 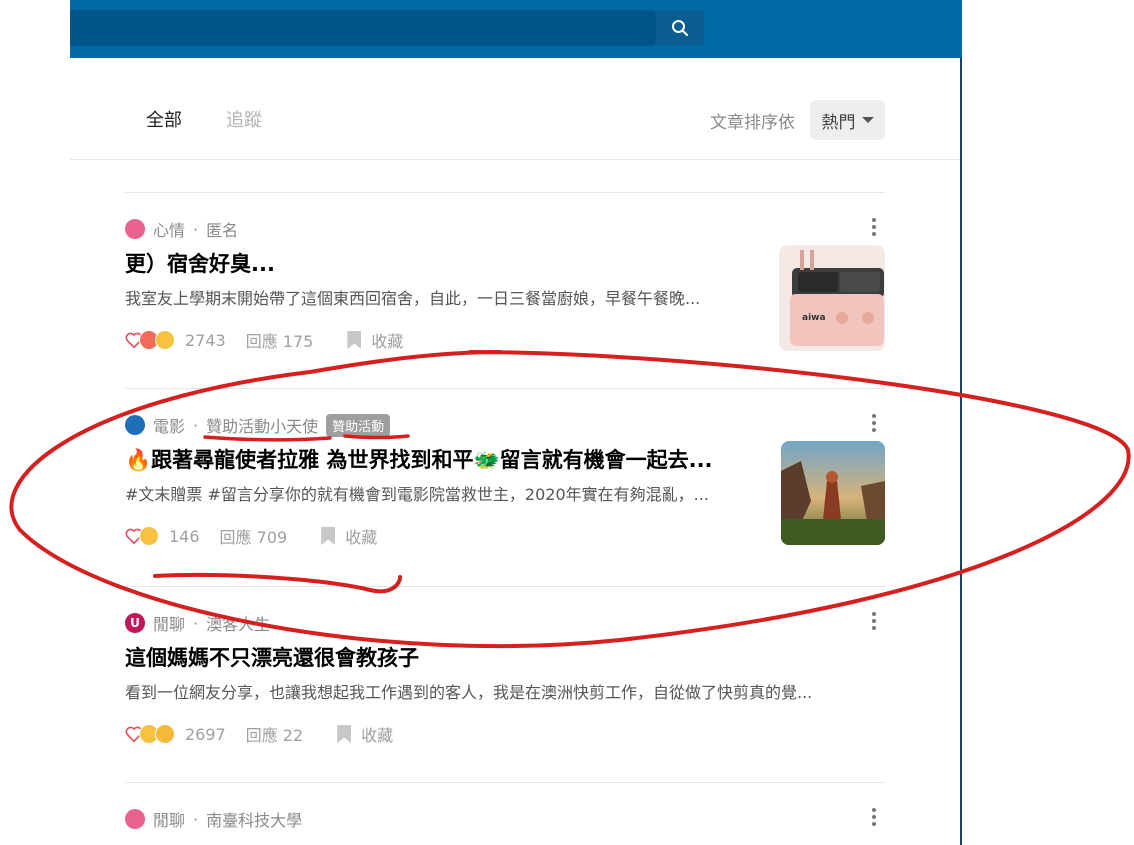 I want to click on reply-count: 回應 709, so click(x=253, y=537).